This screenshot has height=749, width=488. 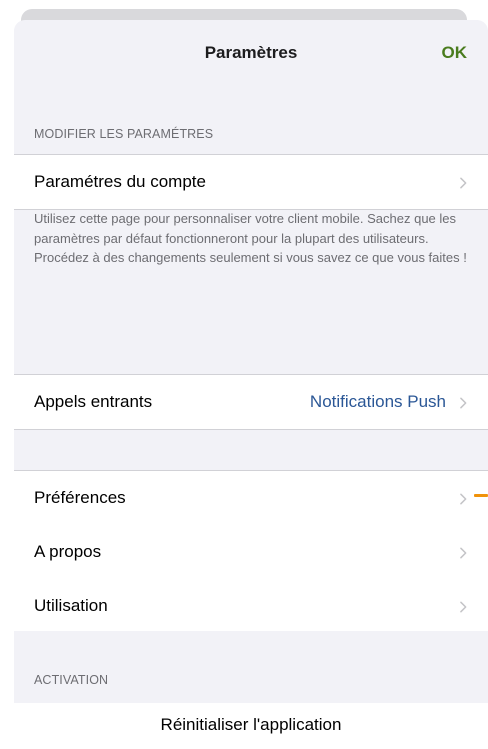 I want to click on navigation-bar: Paramètres OK, so click(x=251, y=55).